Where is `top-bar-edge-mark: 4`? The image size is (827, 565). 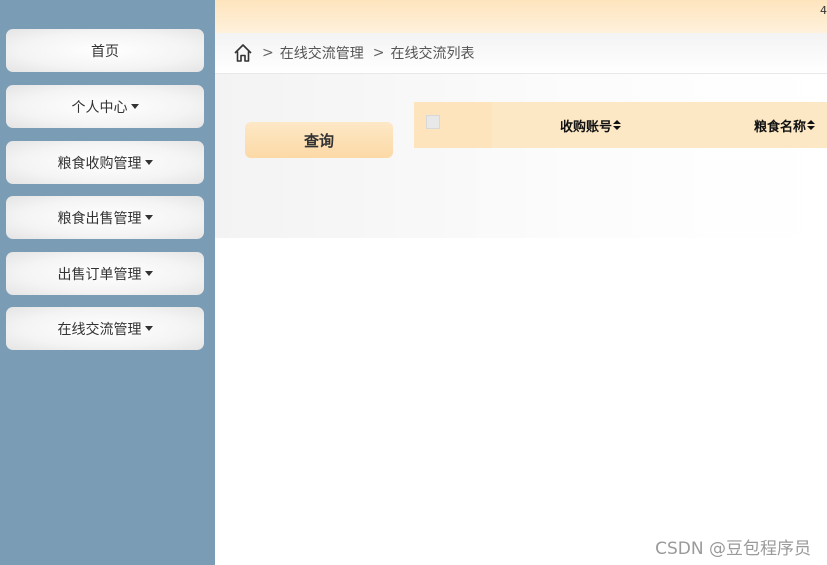 top-bar-edge-mark: 4 is located at coordinates (823, 10).